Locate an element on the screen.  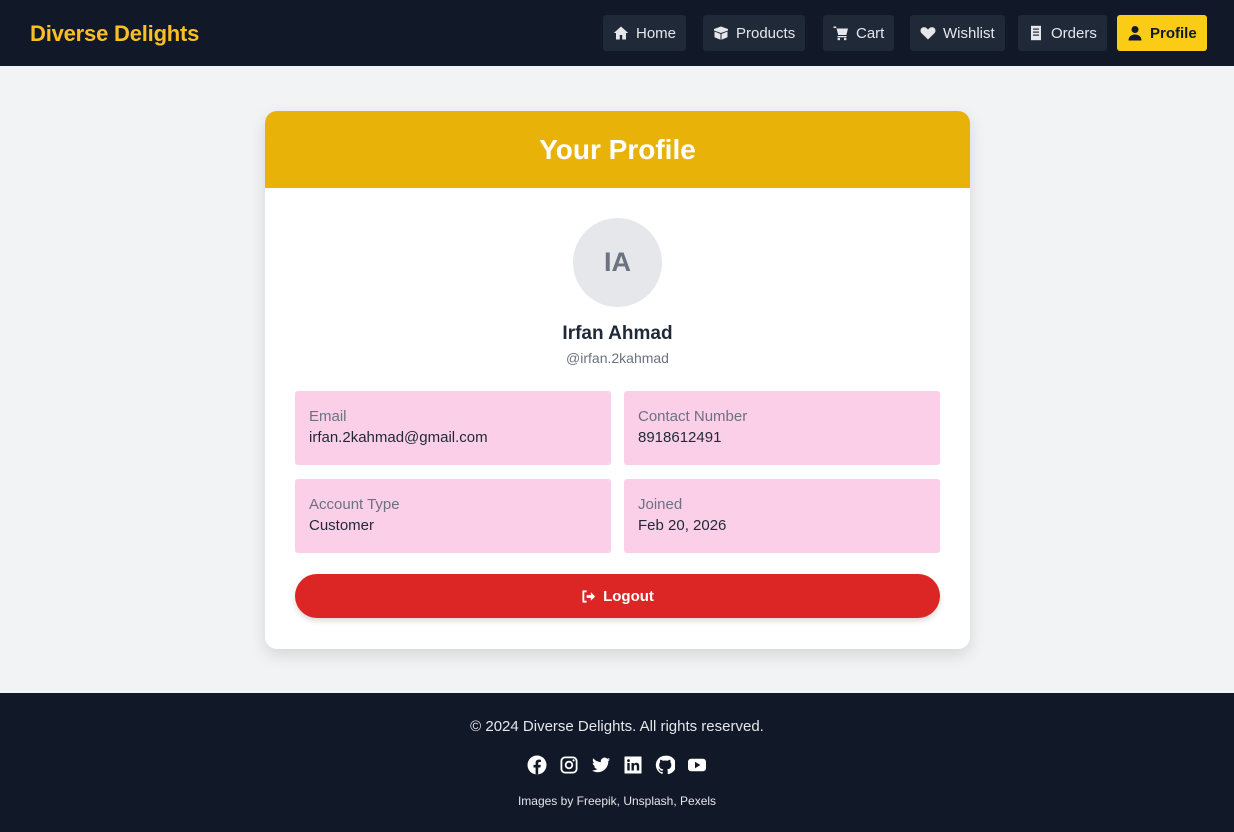
nav-orders-button: Orders is located at coordinates (1062, 33).